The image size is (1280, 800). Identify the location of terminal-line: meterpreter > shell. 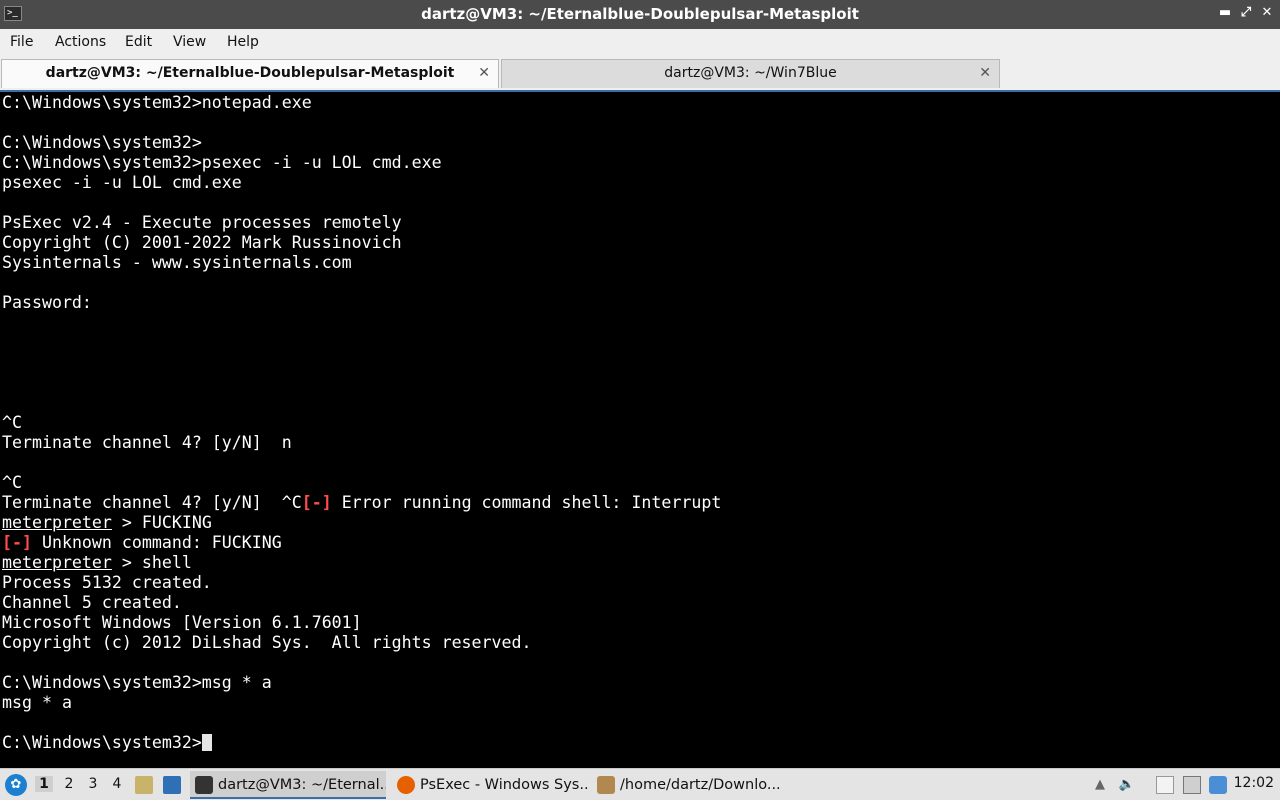
(97, 563).